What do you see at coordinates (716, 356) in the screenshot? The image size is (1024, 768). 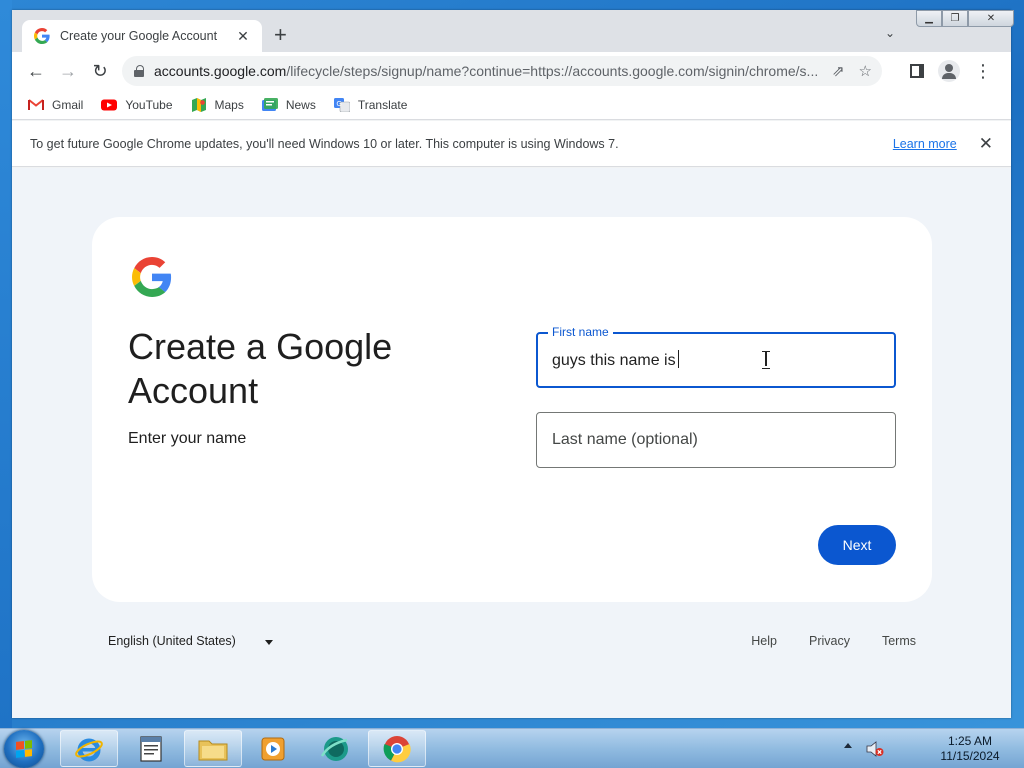 I see `first-name-field: First name guys this name is` at bounding box center [716, 356].